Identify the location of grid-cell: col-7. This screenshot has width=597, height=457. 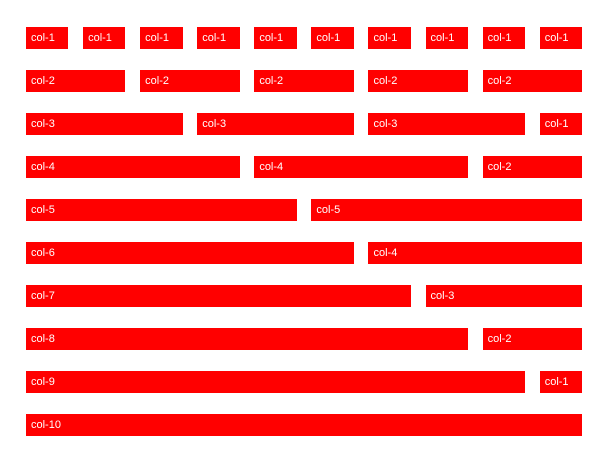
(218, 296).